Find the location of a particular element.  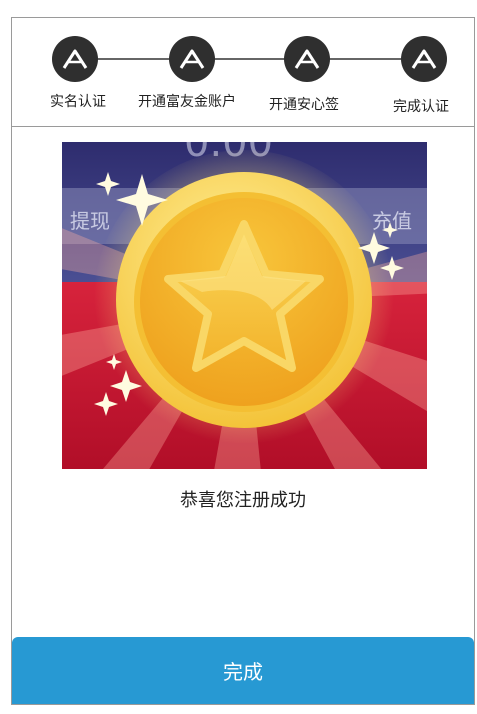

registration-success-message: 恭喜您注册成功 is located at coordinates (243, 500).